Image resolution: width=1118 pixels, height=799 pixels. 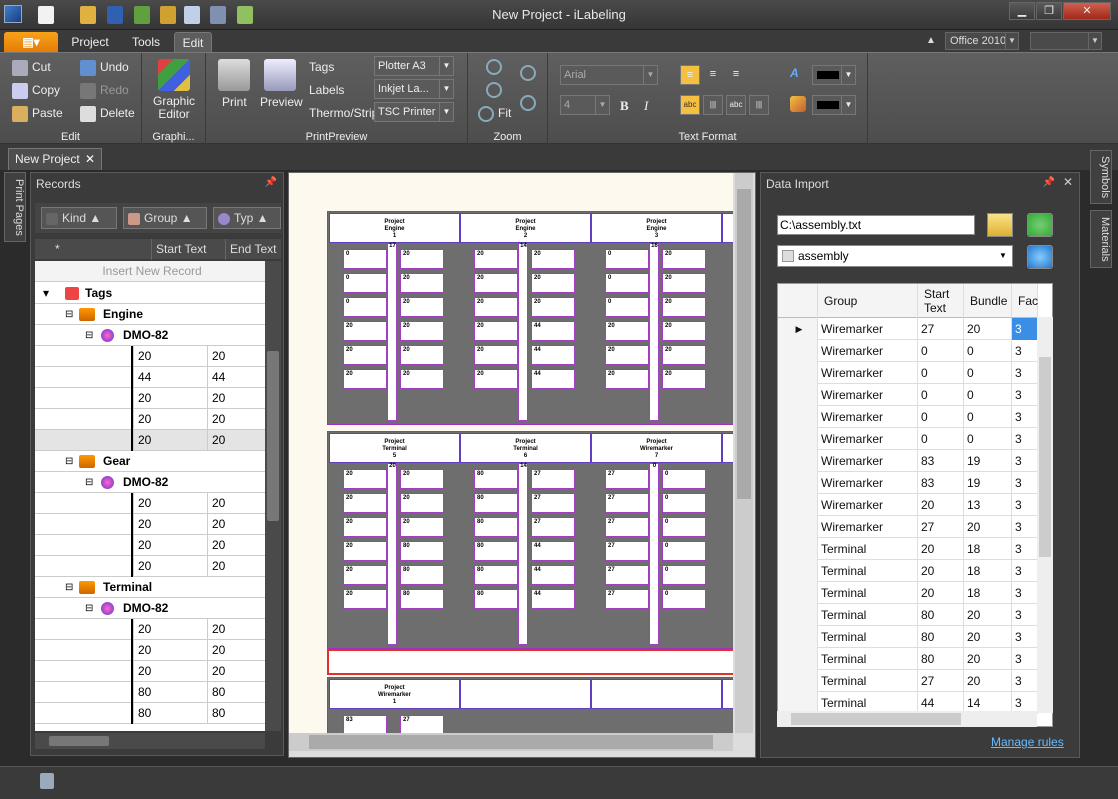 What do you see at coordinates (988, 505) in the screenshot?
I see `bundle-cell: 13` at bounding box center [988, 505].